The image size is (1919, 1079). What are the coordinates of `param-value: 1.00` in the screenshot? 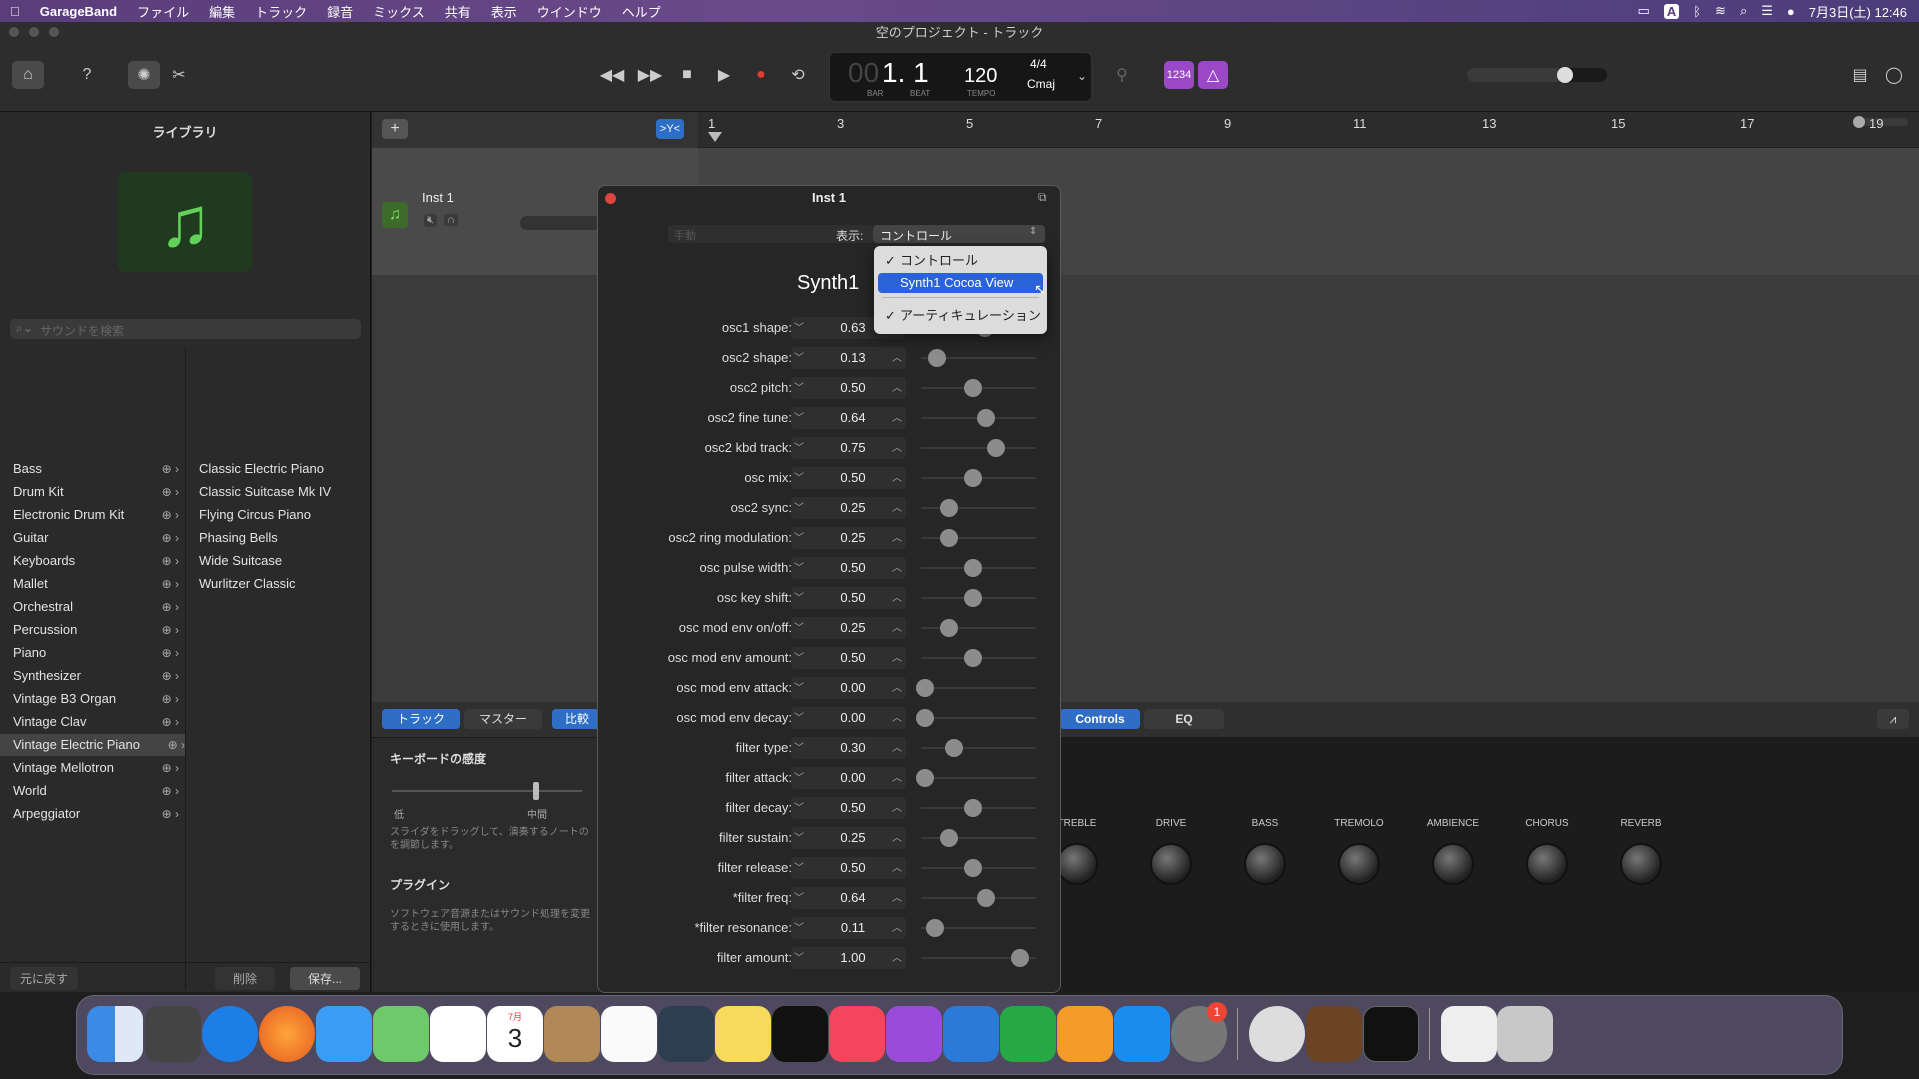 It's located at (853, 957).